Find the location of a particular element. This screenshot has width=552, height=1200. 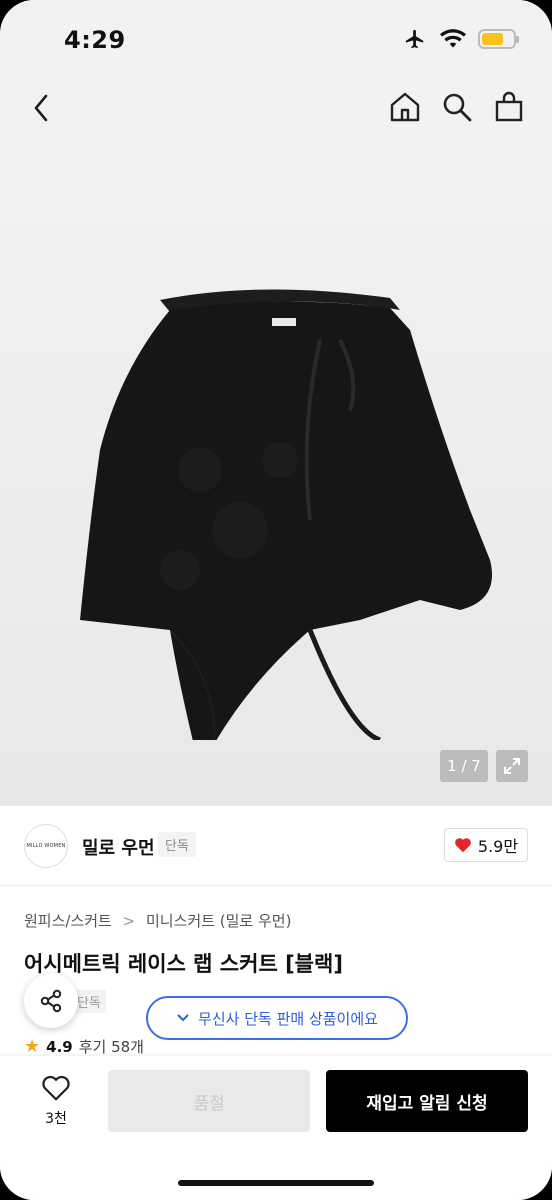

battery-icon is located at coordinates (498, 39).